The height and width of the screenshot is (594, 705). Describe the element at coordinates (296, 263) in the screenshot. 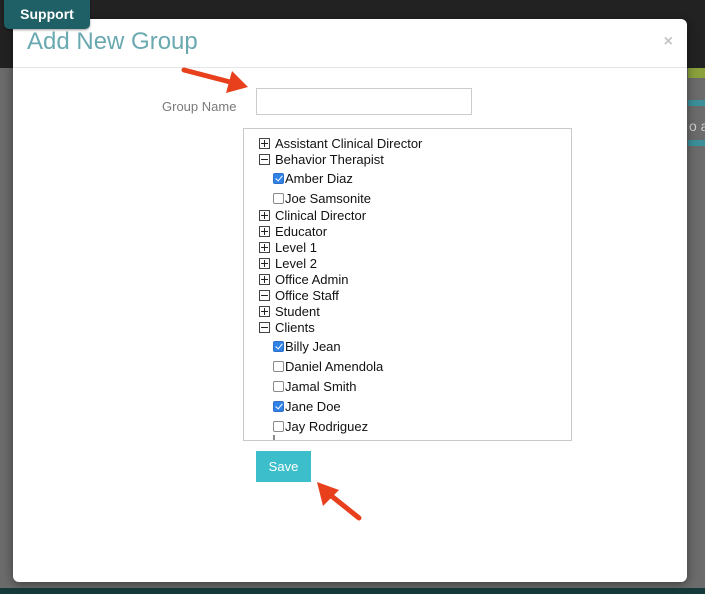

I see `tree-row-label: Level 2` at that location.